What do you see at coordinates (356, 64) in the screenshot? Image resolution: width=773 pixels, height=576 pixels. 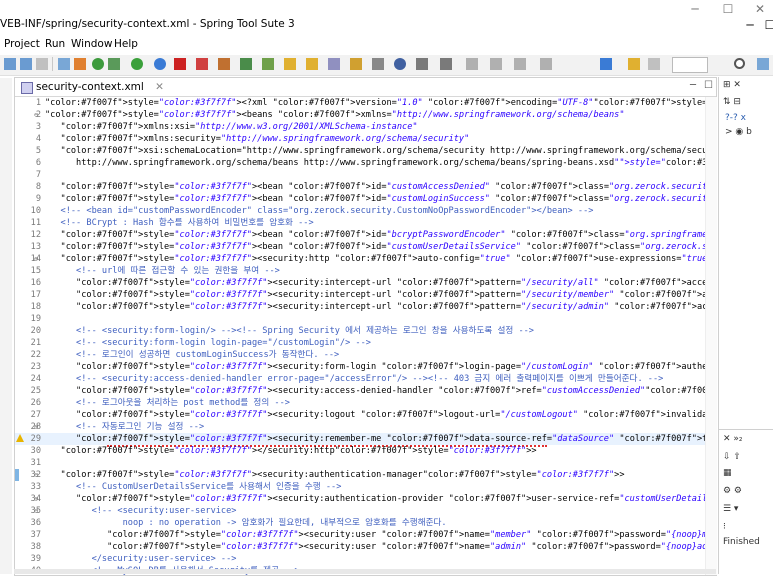 I see `task-icon` at bounding box center [356, 64].